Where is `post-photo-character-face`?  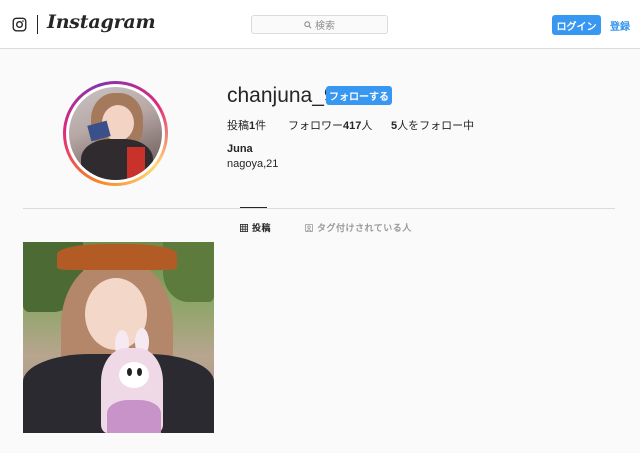
post-photo-character-face is located at coordinates (134, 375).